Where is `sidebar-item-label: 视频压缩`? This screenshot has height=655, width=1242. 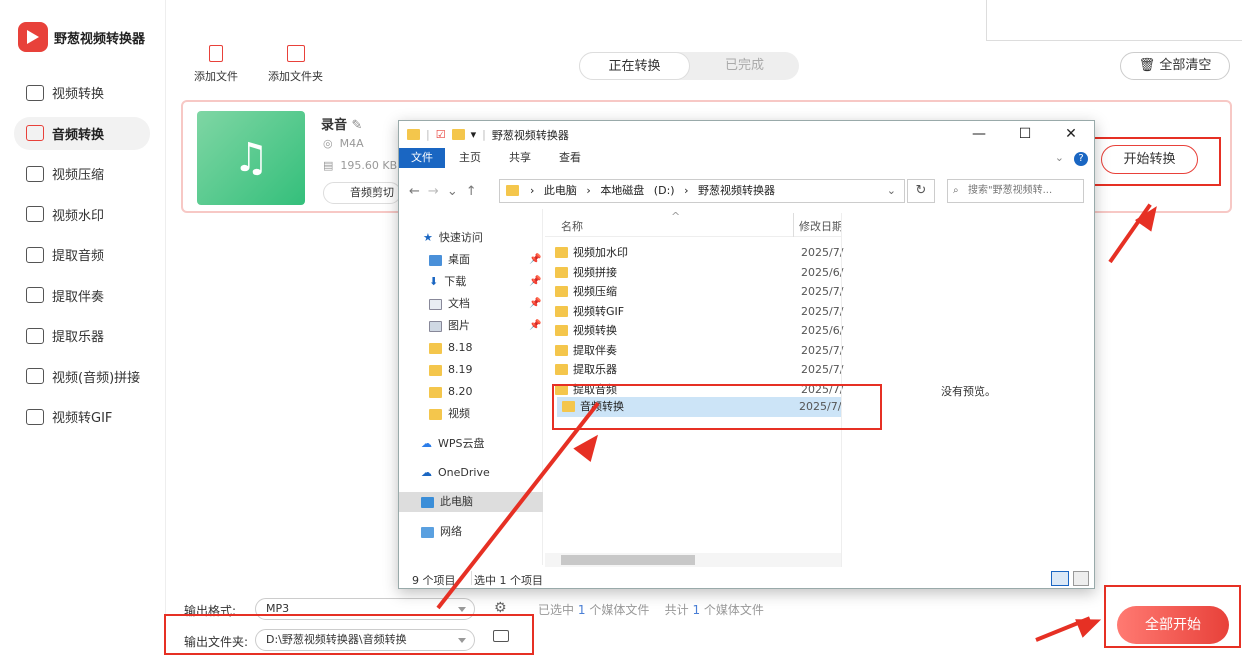 sidebar-item-label: 视频压缩 is located at coordinates (78, 175).